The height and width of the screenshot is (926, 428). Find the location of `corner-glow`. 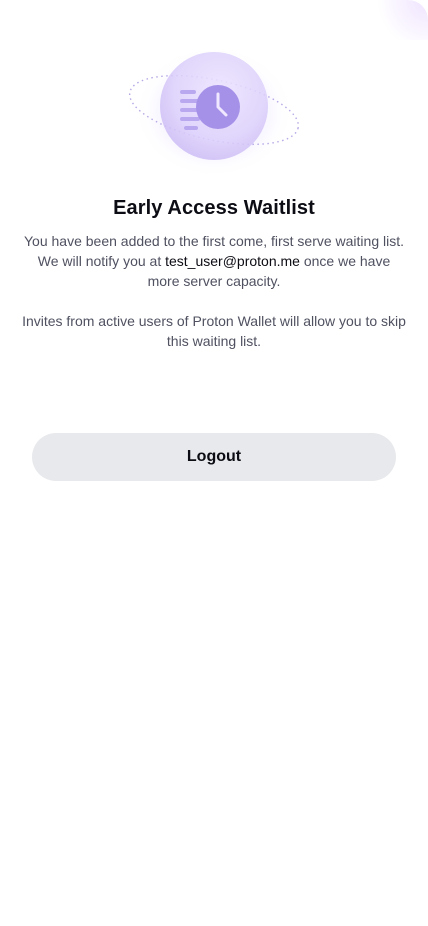

corner-glow is located at coordinates (398, 20).